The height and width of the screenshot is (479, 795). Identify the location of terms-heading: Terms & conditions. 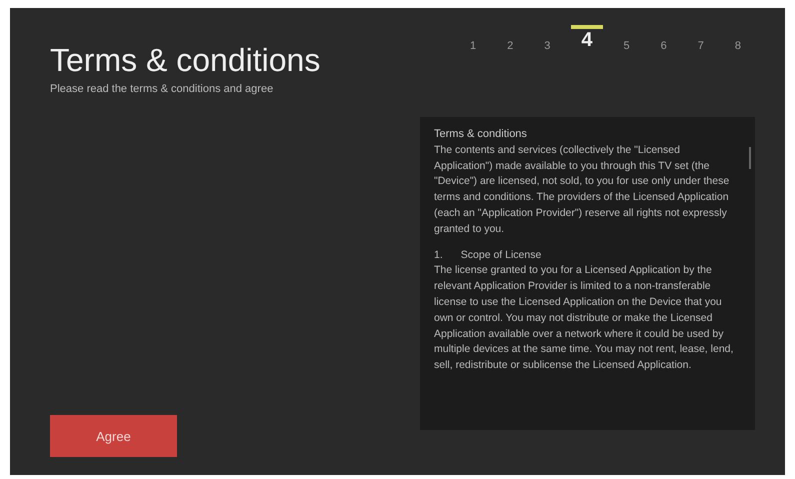
(481, 134).